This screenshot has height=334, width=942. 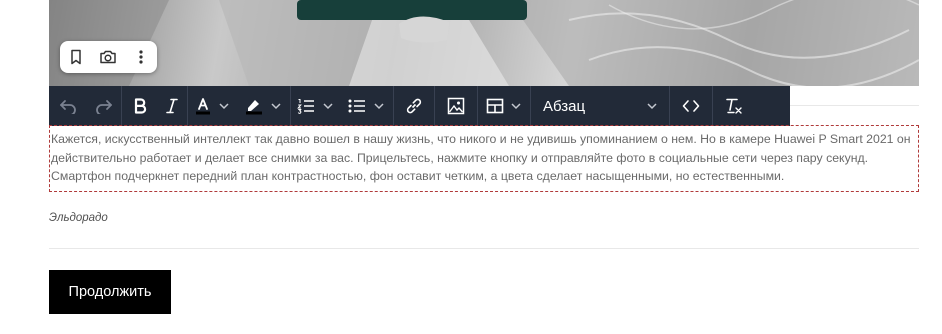 I want to click on editor-toolbar: Абзац, so click(x=419, y=106).